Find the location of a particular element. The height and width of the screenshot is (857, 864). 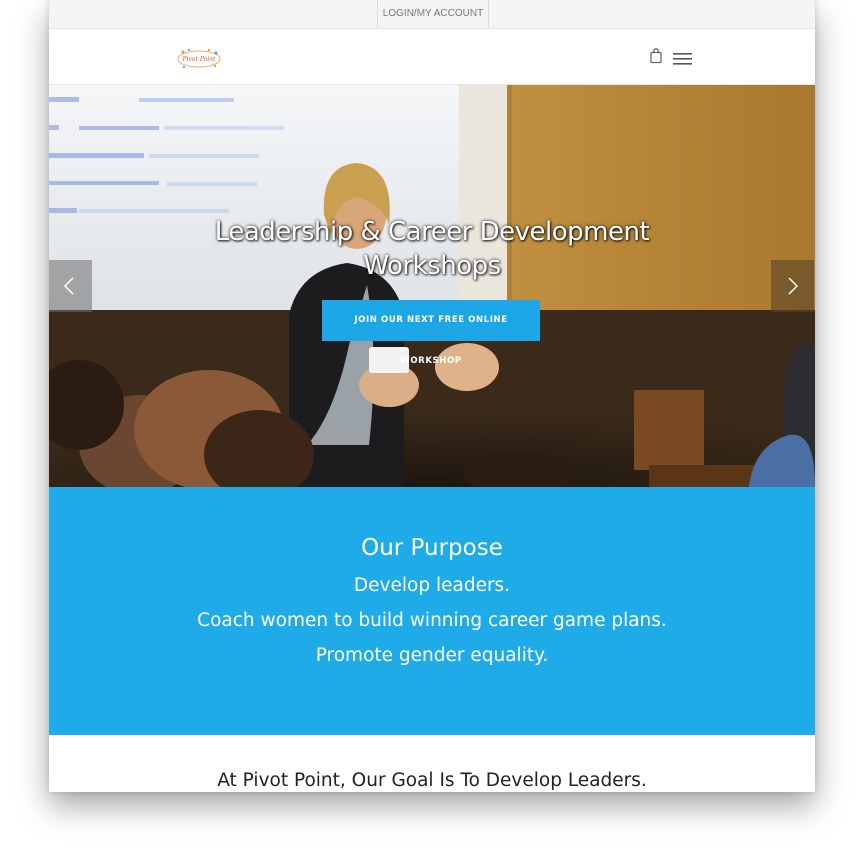

login-my-account-link: LOGIN/MY ACCOUNT is located at coordinates (433, 14).